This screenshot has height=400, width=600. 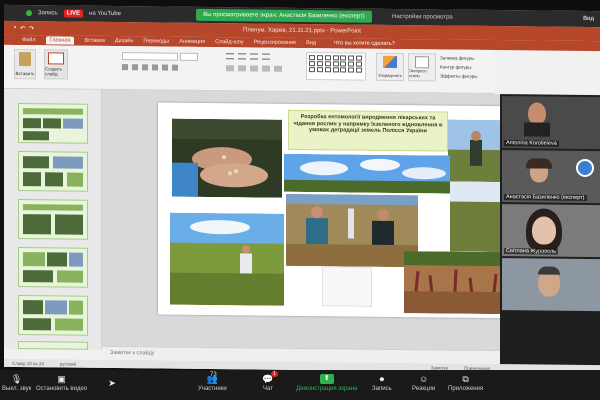 I want to click on indent-icon, so click(x=254, y=56).